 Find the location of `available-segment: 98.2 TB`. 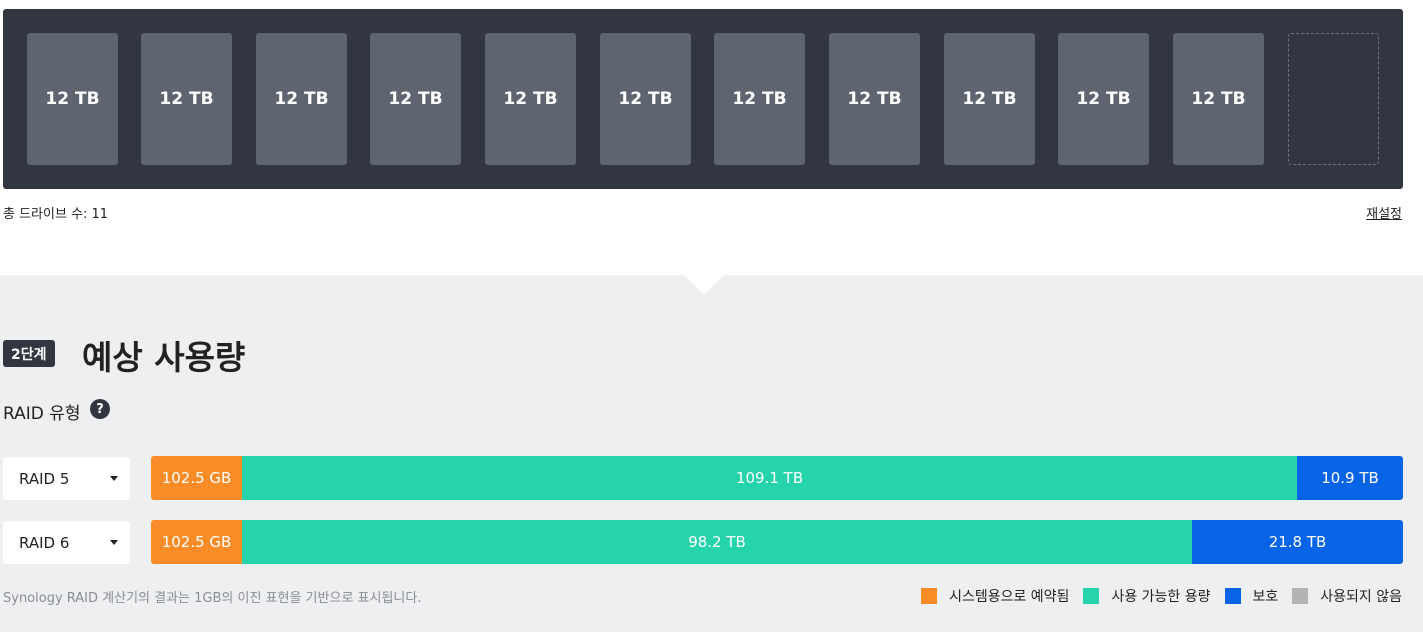

available-segment: 98.2 TB is located at coordinates (717, 542).